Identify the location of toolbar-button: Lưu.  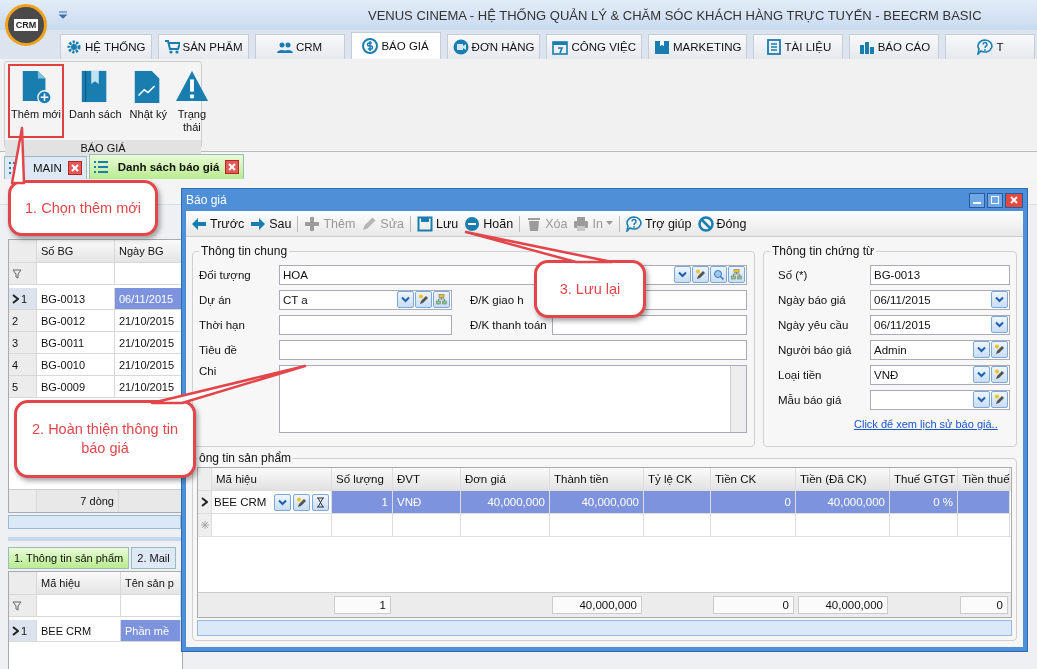
(438, 223).